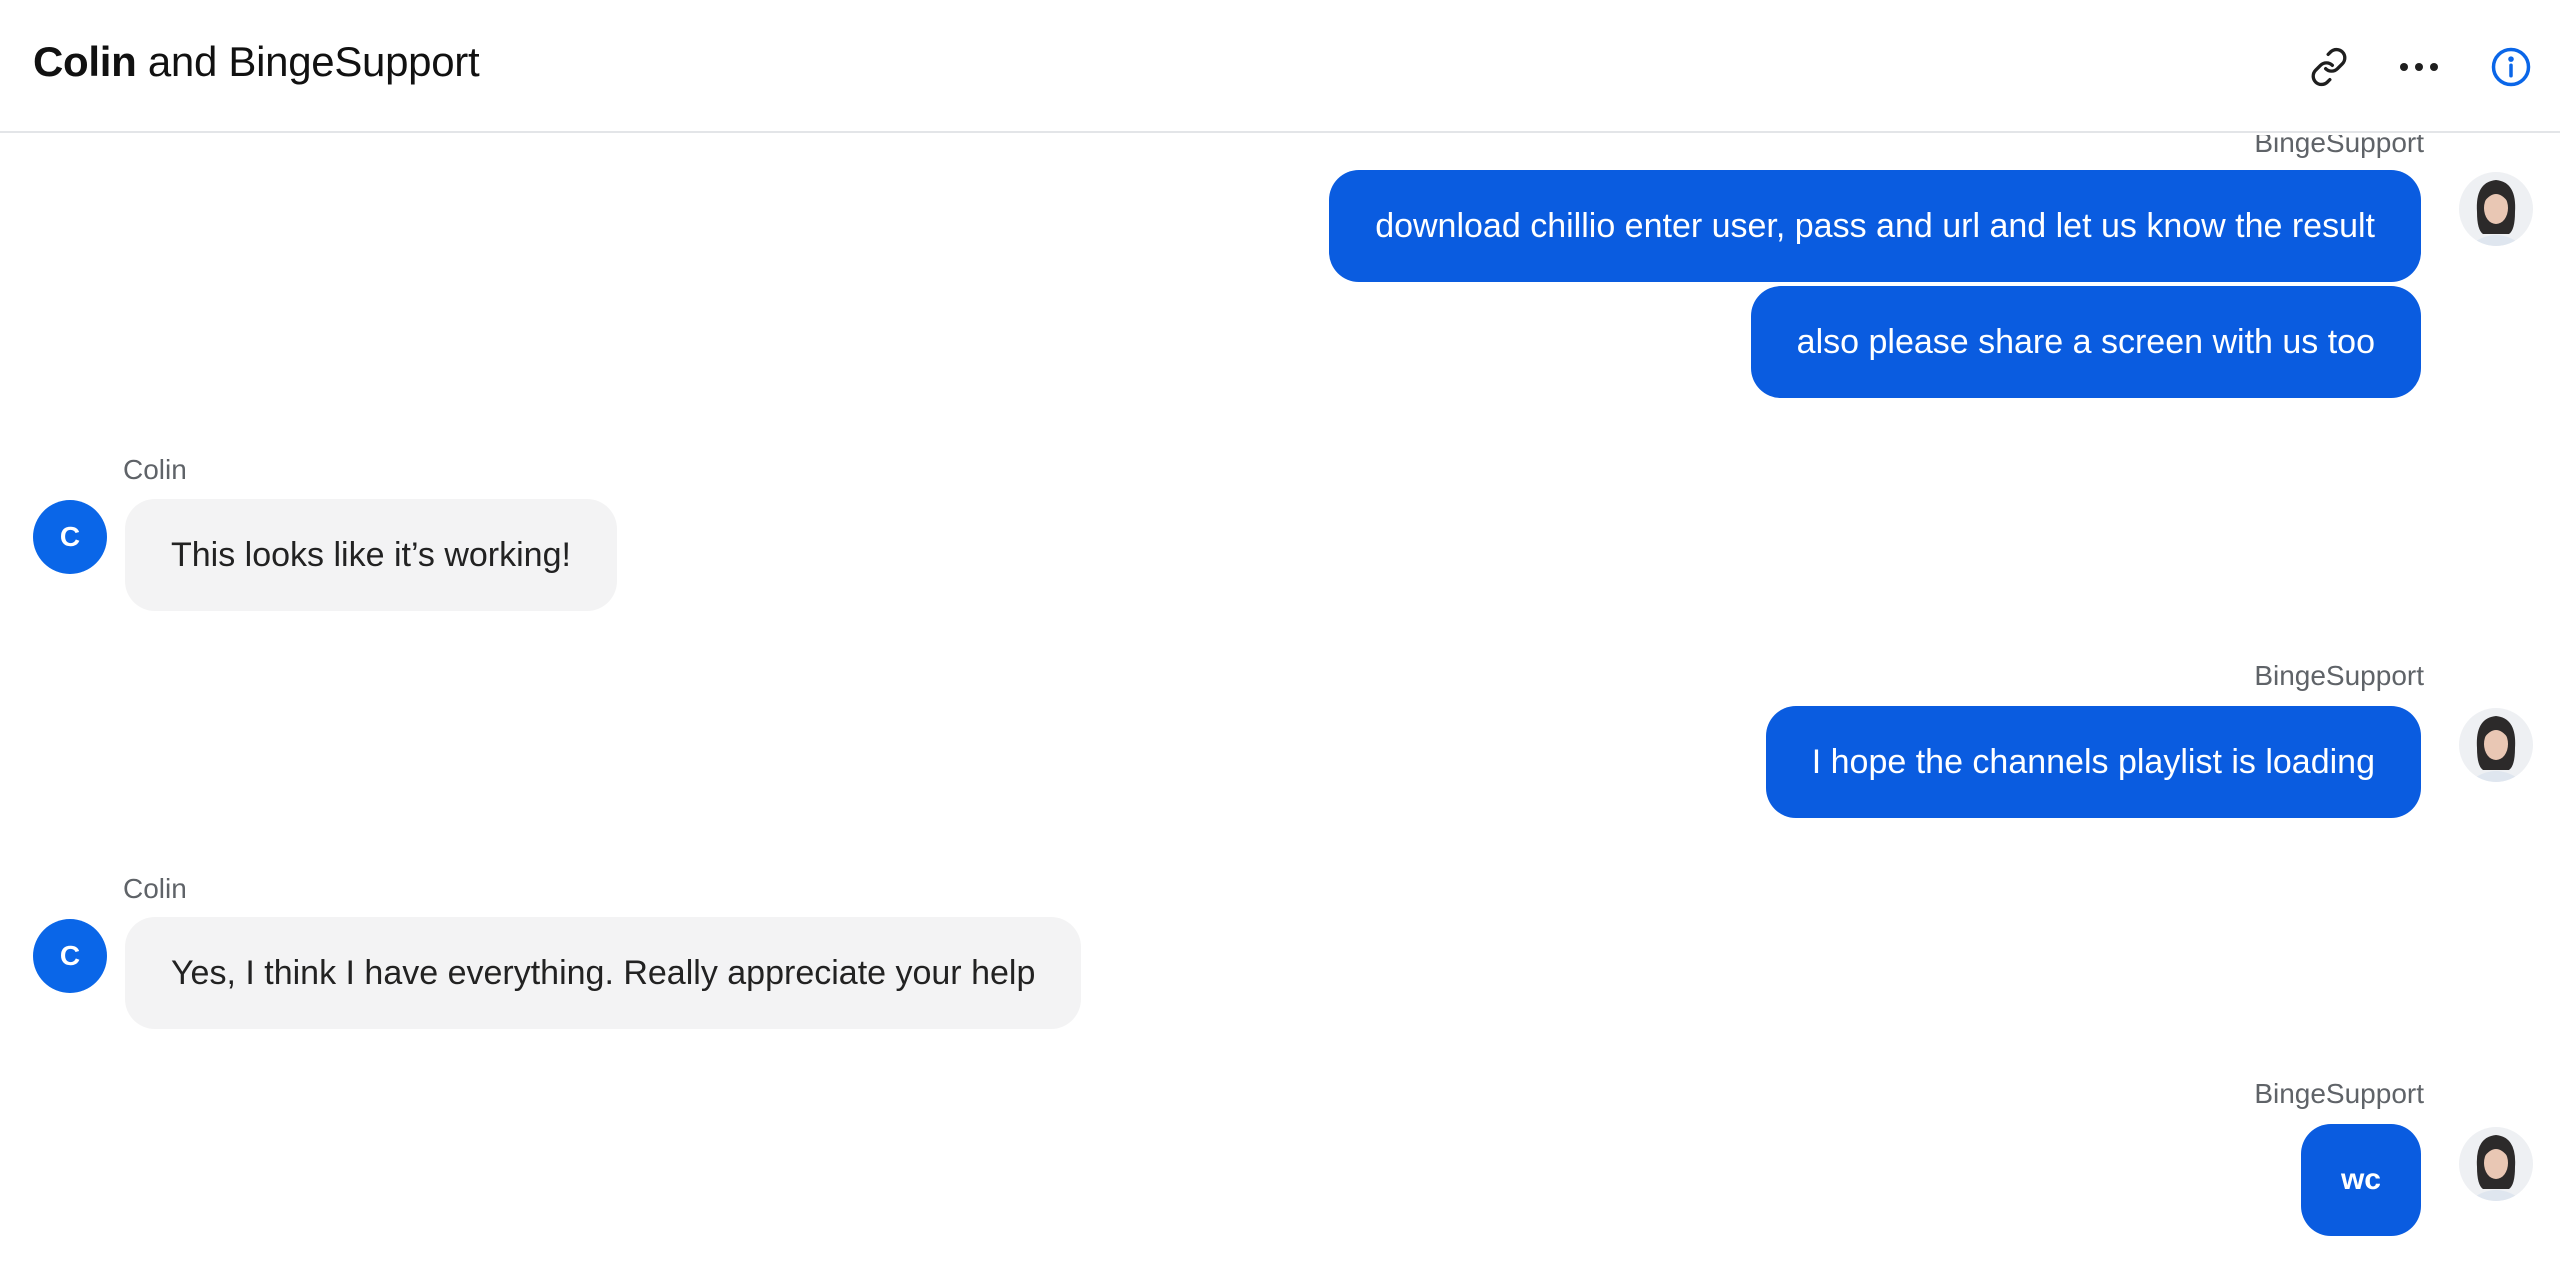 This screenshot has width=2560, height=1280. Describe the element at coordinates (2360, 1180) in the screenshot. I see `message-bubble-outgoing: wc` at that location.